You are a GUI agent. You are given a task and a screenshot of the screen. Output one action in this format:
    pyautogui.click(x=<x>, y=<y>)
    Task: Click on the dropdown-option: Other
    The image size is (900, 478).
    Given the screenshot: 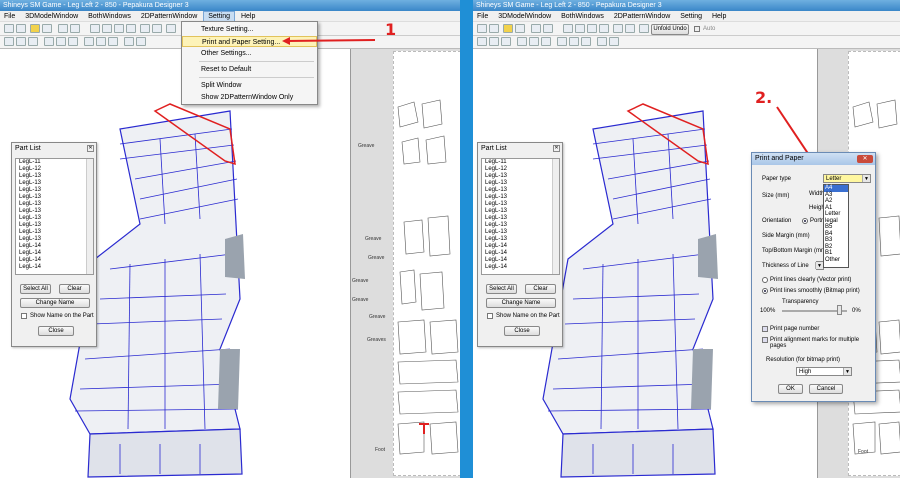 What is the action you would take?
    pyautogui.click(x=836, y=260)
    